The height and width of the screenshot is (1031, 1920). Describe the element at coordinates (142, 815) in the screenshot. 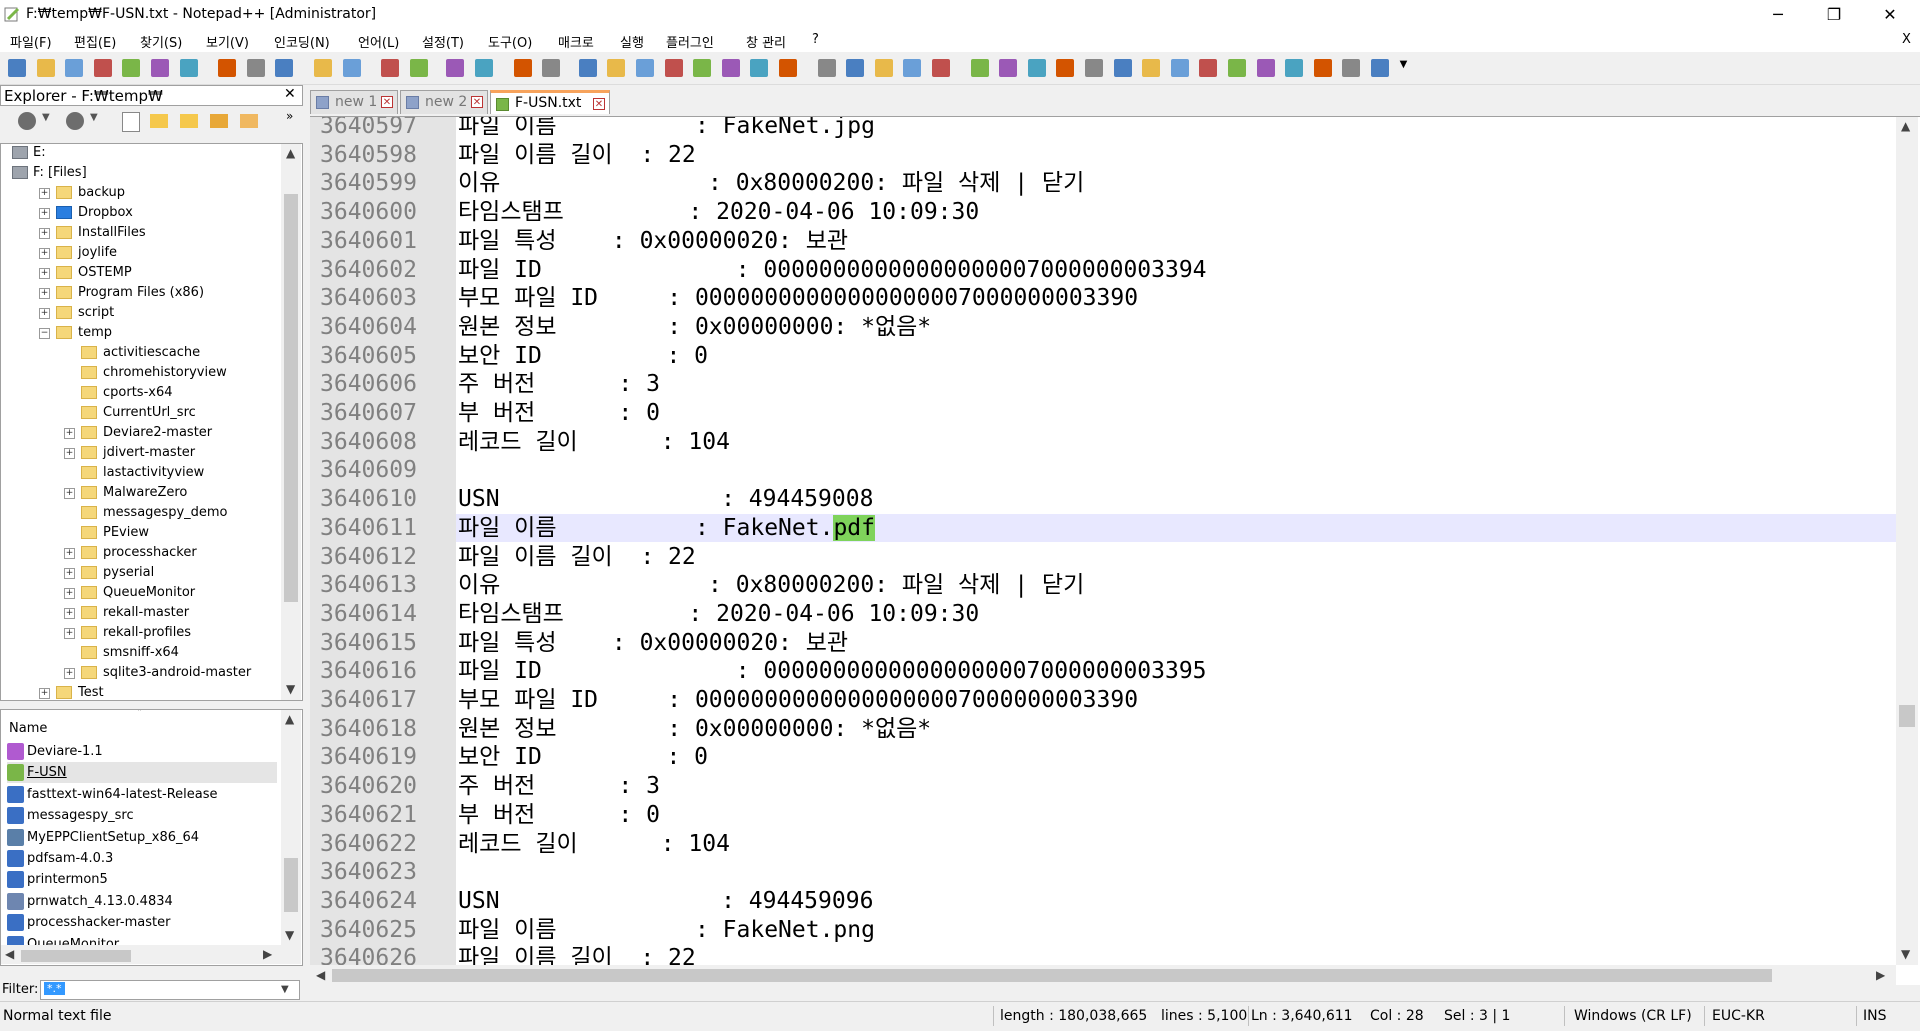

I see `file-list-item: messagespy_src` at that location.